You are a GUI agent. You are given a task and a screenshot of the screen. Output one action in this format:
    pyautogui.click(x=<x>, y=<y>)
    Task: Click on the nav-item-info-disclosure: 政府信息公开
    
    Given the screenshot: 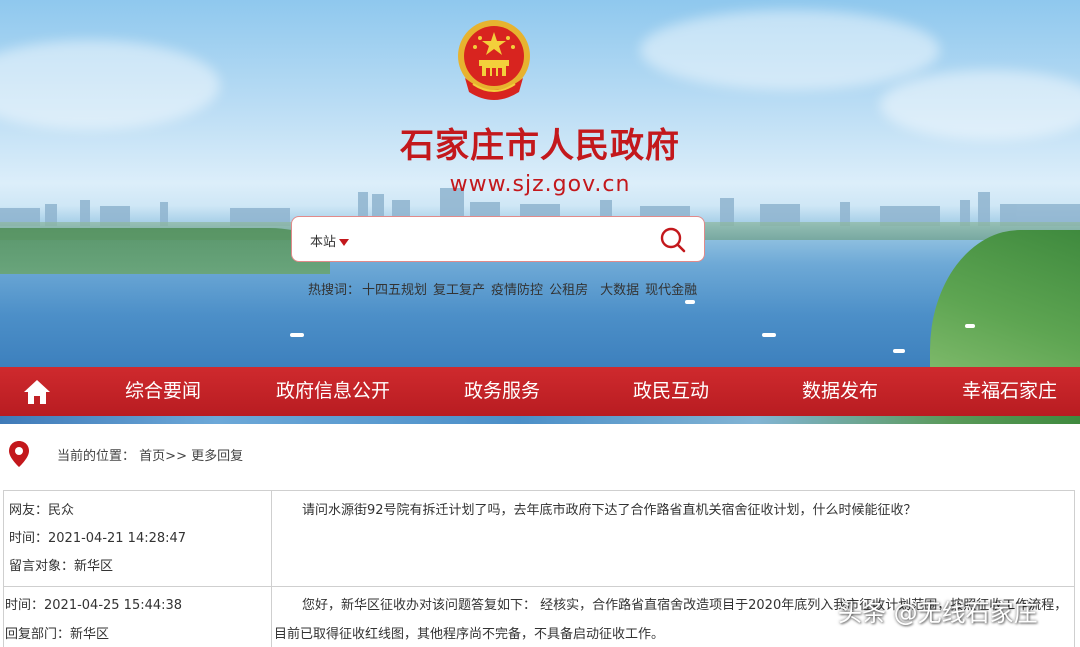 What is the action you would take?
    pyautogui.click(x=333, y=391)
    